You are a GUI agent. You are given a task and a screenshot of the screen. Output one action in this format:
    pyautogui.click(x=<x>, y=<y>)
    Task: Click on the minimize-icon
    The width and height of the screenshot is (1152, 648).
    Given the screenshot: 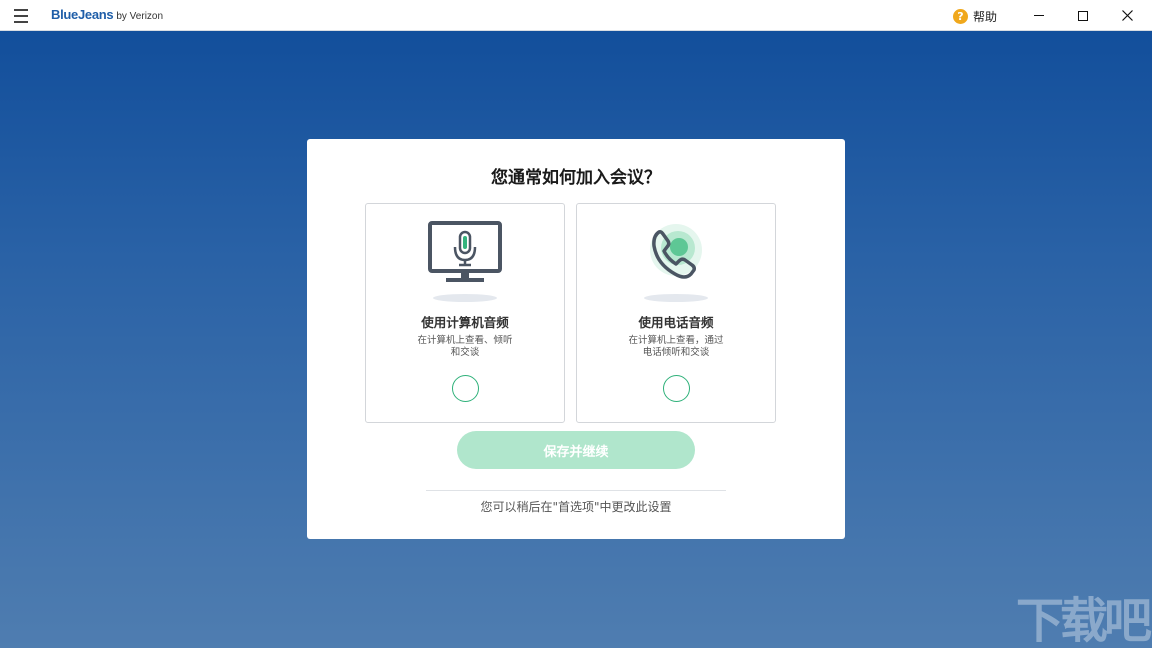 What is the action you would take?
    pyautogui.click(x=1039, y=15)
    